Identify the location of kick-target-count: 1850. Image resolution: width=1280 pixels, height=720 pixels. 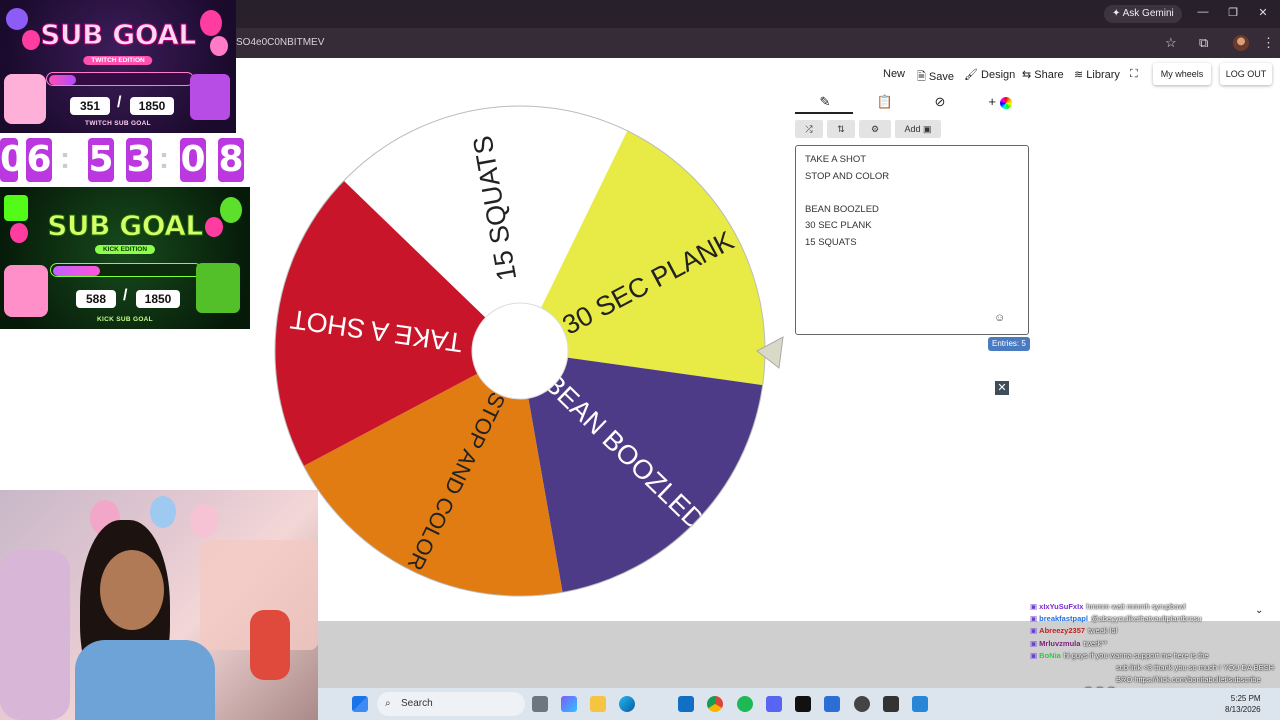
(158, 299).